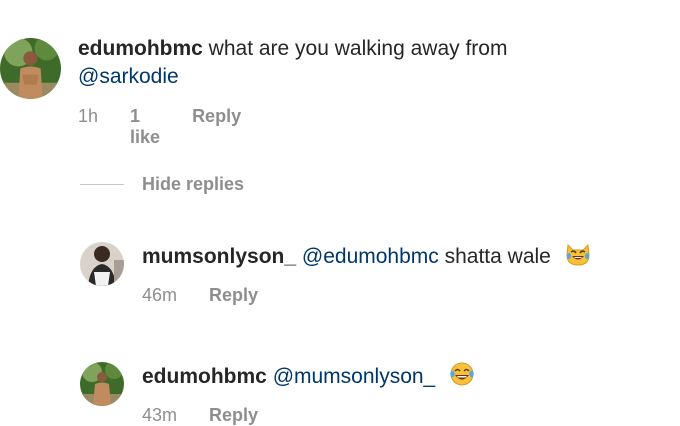 The image size is (680, 426). I want to click on hide-replies-label: Hide replies, so click(193, 184).